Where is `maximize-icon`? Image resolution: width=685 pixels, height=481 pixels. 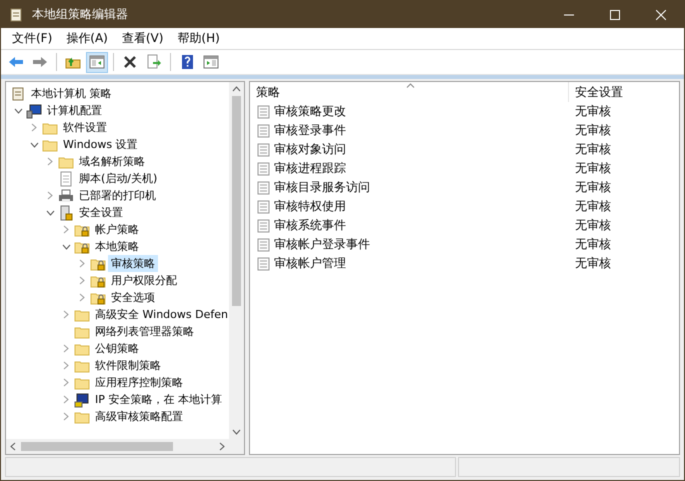 maximize-icon is located at coordinates (615, 15).